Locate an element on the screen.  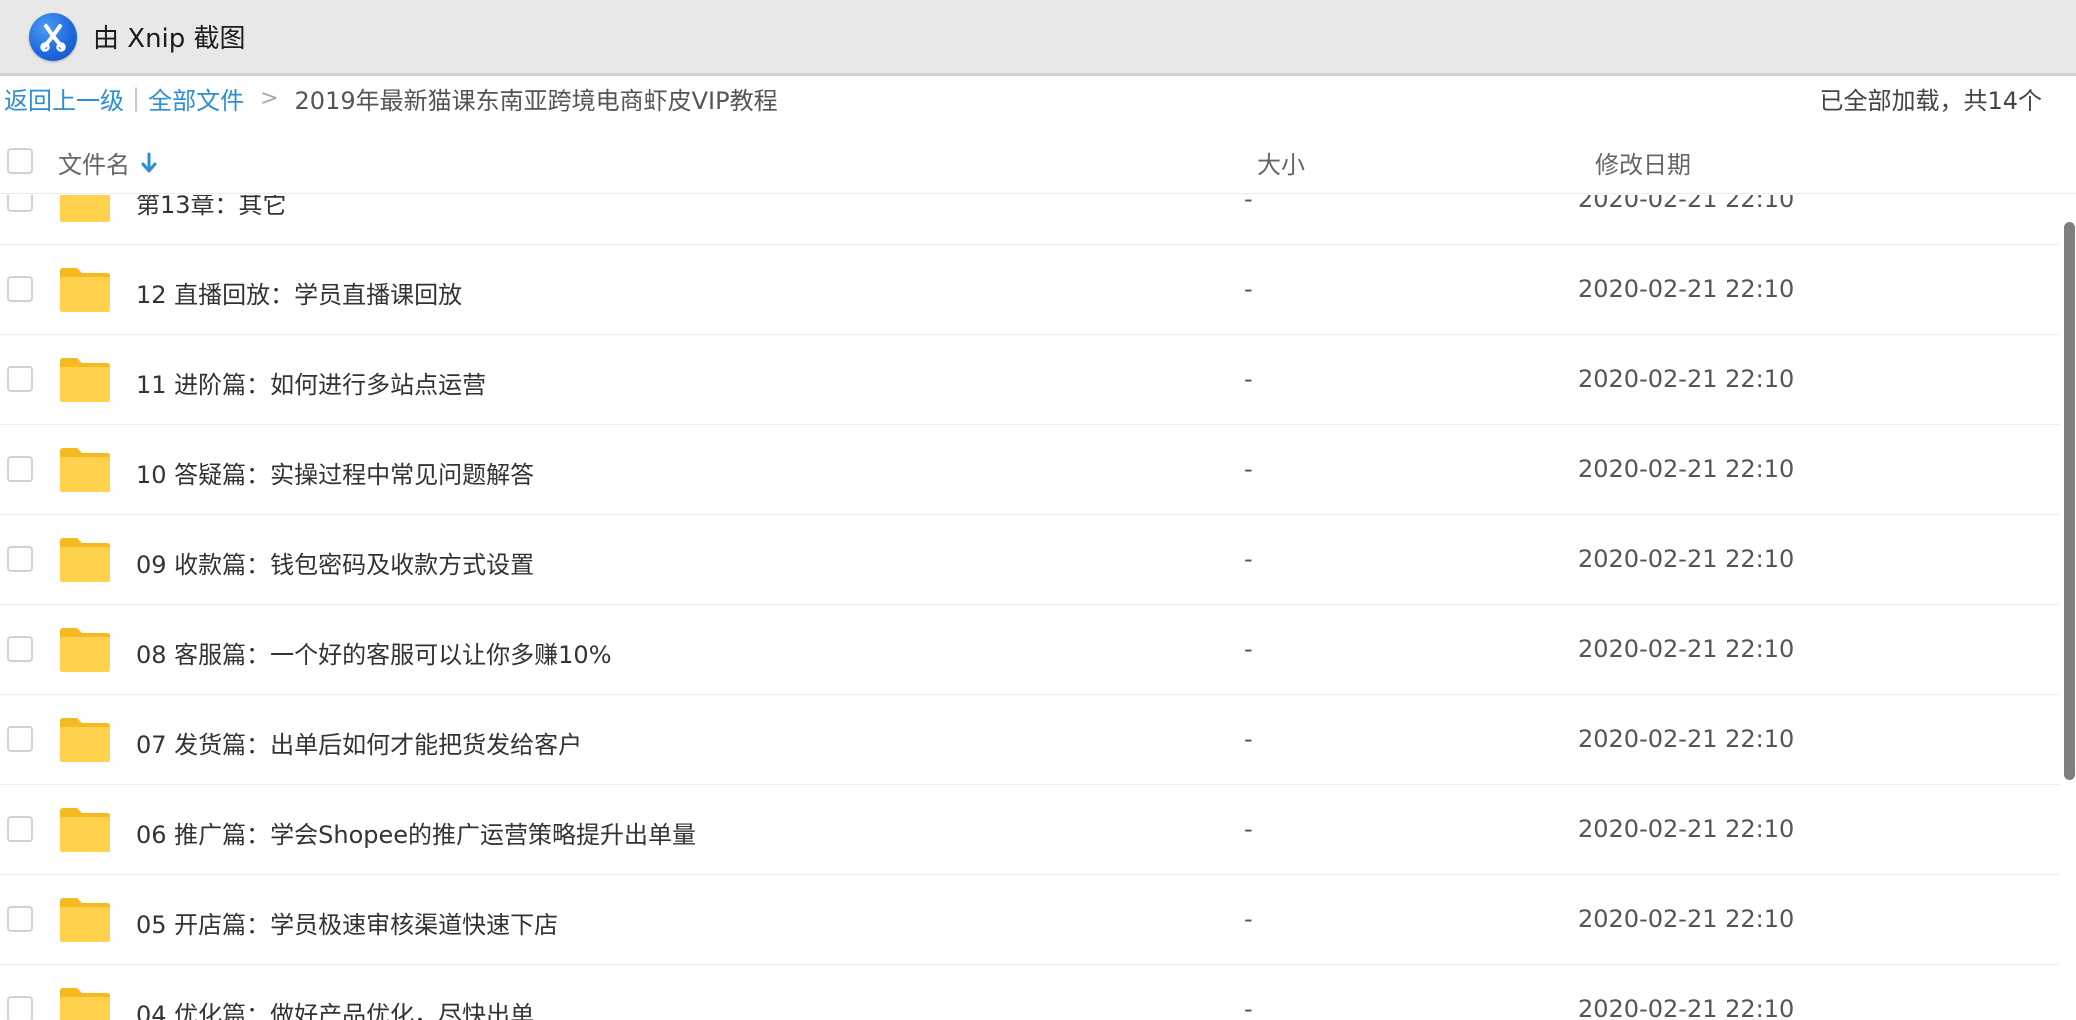
table-row: 10 答疑篇：实操过程中常见问题解答 - 2020-02-21 22:10 is located at coordinates (1030, 470).